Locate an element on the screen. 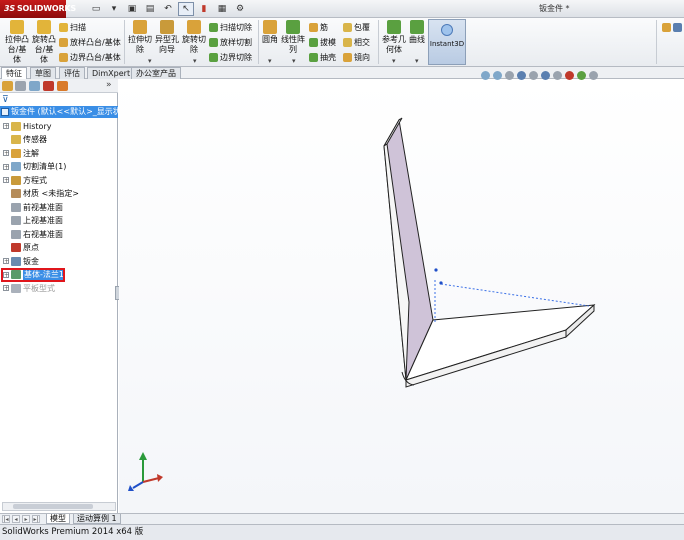 This screenshot has height=540, width=684. file-props-icon: ▦ is located at coordinates (222, 9).